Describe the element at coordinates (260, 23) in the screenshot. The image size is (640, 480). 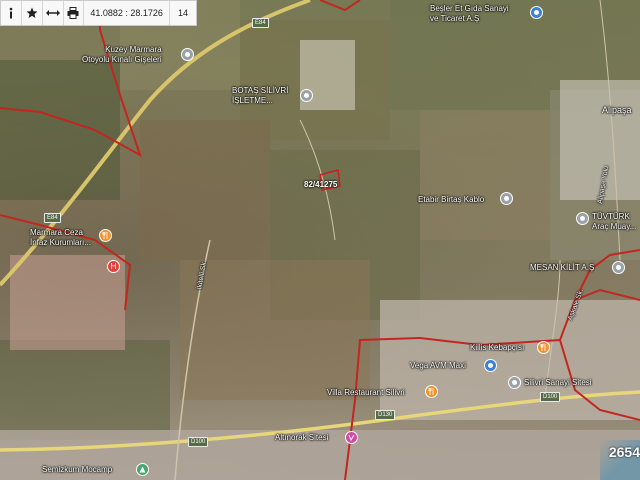
I see `road-badge-e84-top: E84` at that location.